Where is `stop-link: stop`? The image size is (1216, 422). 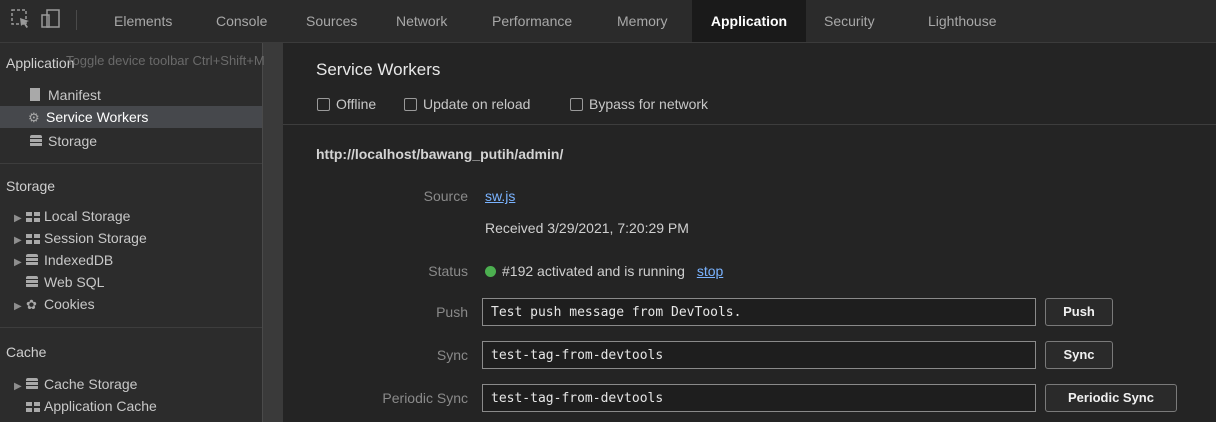 stop-link: stop is located at coordinates (710, 271).